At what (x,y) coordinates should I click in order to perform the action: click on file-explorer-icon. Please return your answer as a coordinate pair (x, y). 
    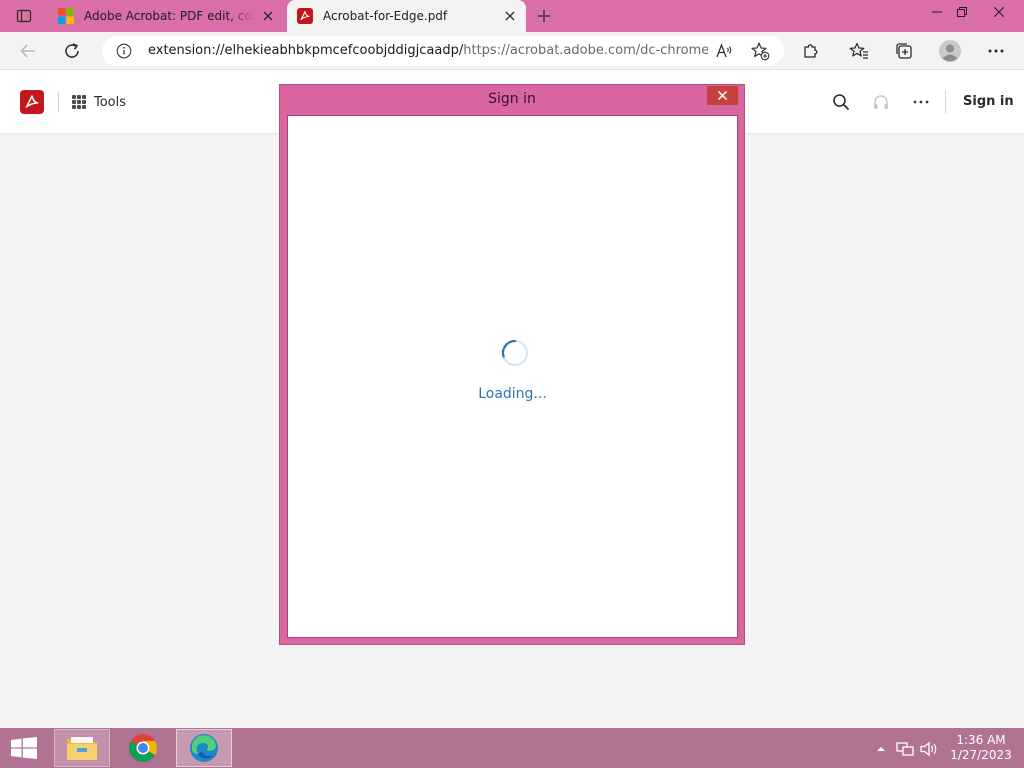
    Looking at the image, I should click on (82, 748).